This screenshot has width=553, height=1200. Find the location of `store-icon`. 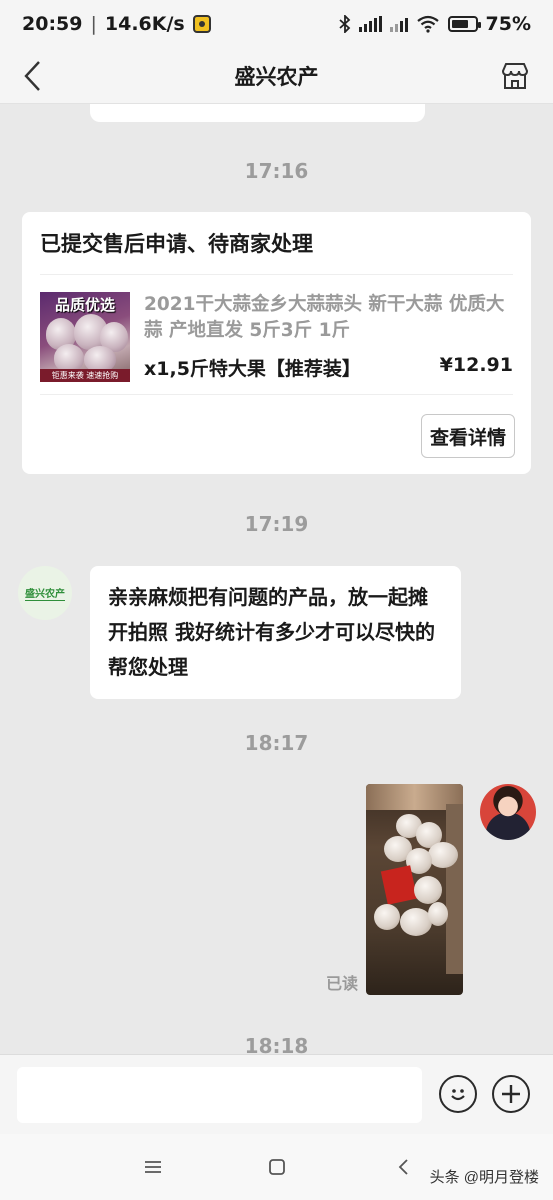

store-icon is located at coordinates (515, 76).